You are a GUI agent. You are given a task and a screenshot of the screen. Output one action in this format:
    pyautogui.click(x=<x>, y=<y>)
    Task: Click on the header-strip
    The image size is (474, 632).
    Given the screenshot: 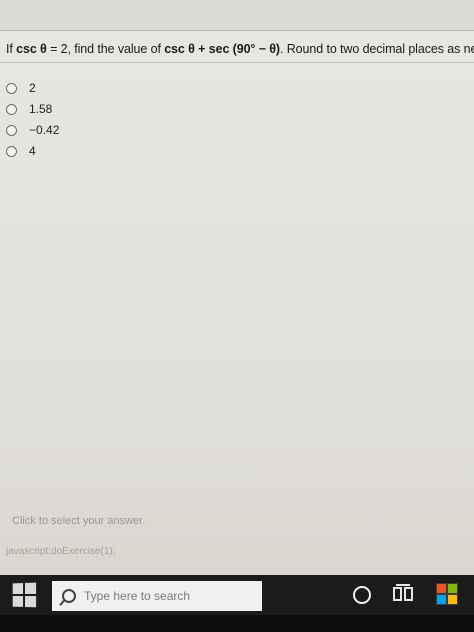 What is the action you would take?
    pyautogui.click(x=237, y=15)
    